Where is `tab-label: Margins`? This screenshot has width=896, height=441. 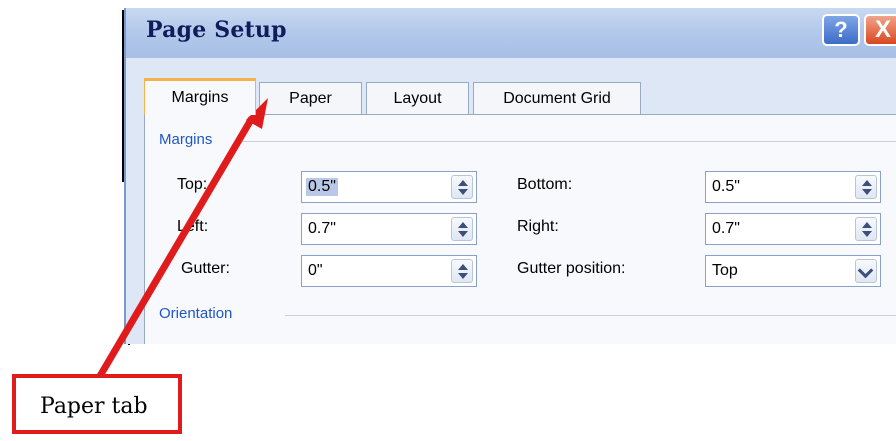
tab-label: Margins is located at coordinates (200, 97).